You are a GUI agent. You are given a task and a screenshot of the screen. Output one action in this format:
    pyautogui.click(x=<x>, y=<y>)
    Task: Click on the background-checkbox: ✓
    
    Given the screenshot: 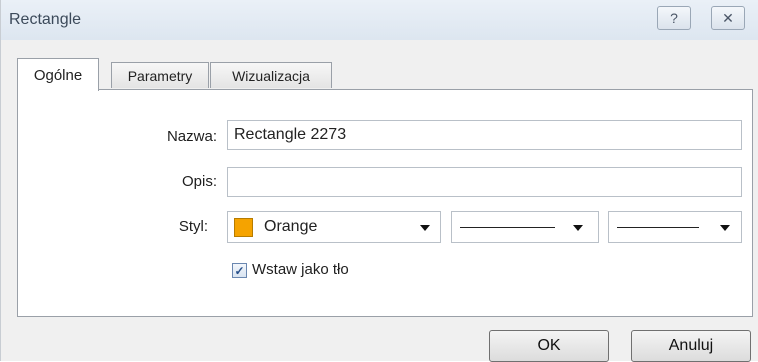 What is the action you would take?
    pyautogui.click(x=239, y=270)
    